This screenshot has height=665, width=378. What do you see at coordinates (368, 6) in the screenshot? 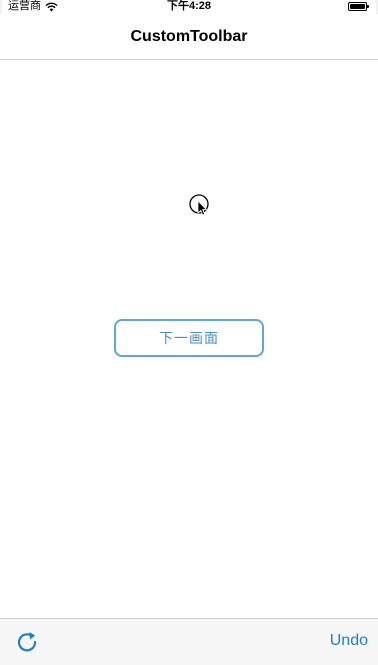
I see `battery-tip` at bounding box center [368, 6].